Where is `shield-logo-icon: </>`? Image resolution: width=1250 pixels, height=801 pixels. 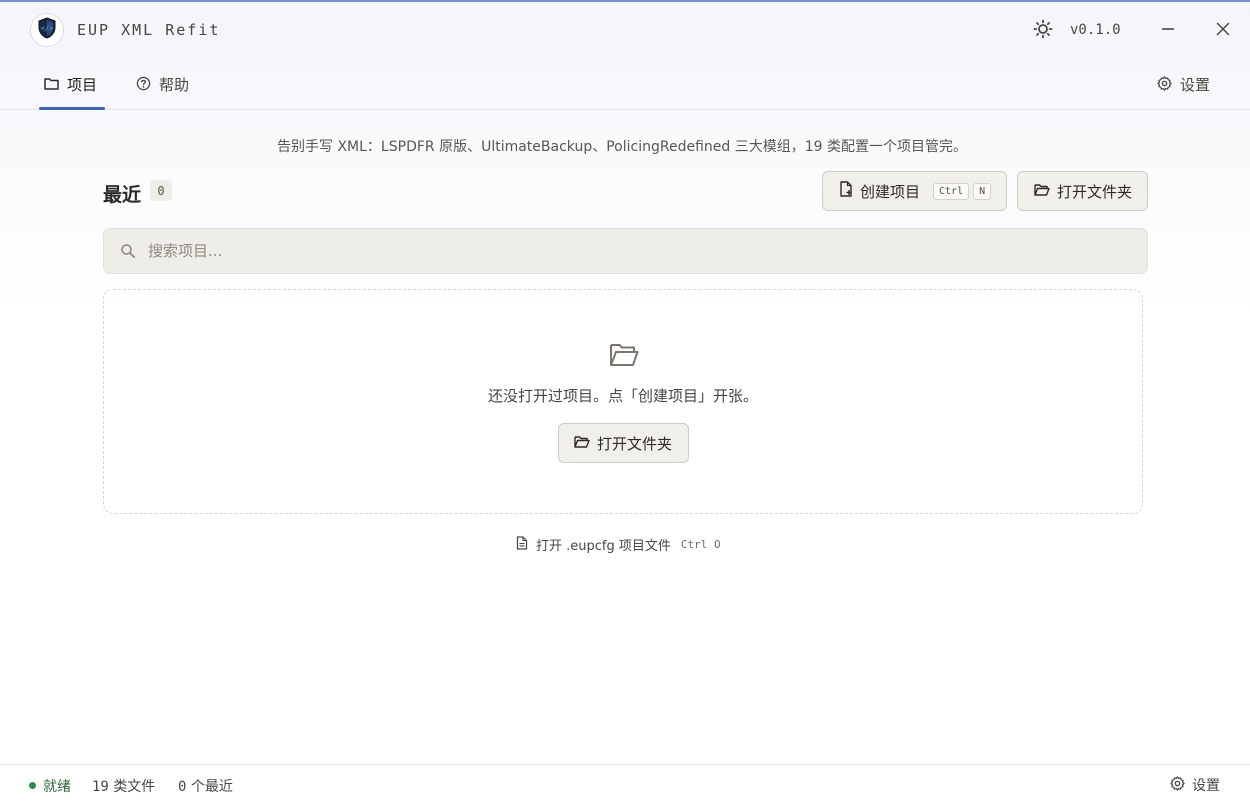 shield-logo-icon: </> is located at coordinates (47, 30).